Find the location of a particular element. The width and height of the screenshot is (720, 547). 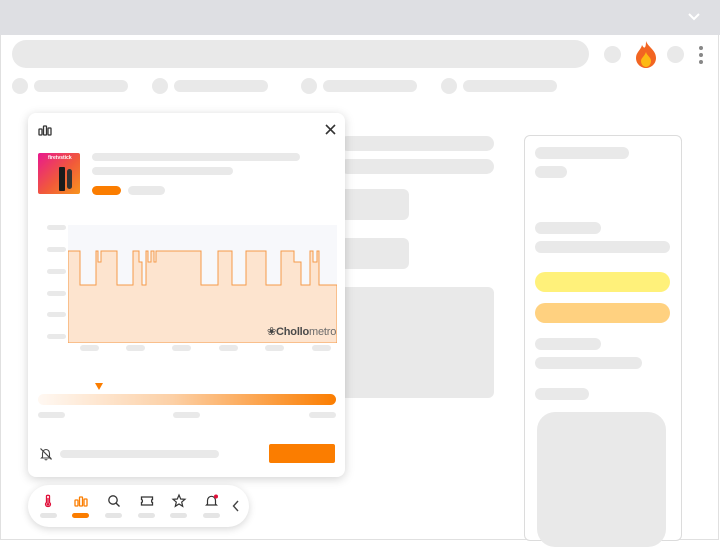

browser-titlebar is located at coordinates (360, 17).